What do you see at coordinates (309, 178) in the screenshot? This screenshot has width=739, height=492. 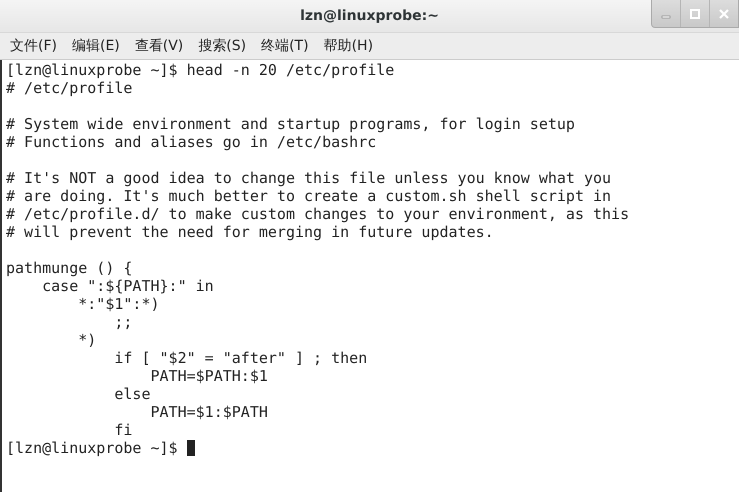 I see `terminal-line: # It's NOT a good idea to change this file unless you know what you` at bounding box center [309, 178].